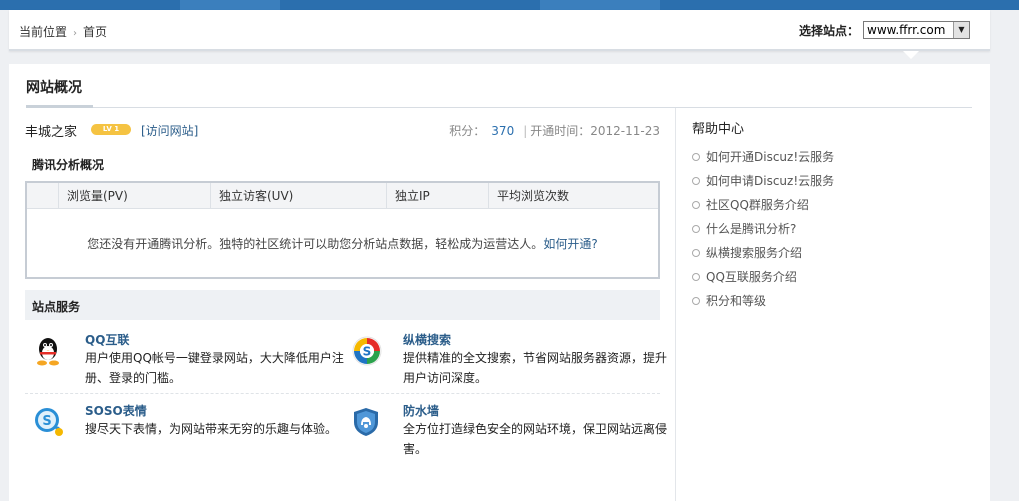 This screenshot has width=1019, height=501. What do you see at coordinates (367, 422) in the screenshot?
I see `shield-icon` at bounding box center [367, 422].